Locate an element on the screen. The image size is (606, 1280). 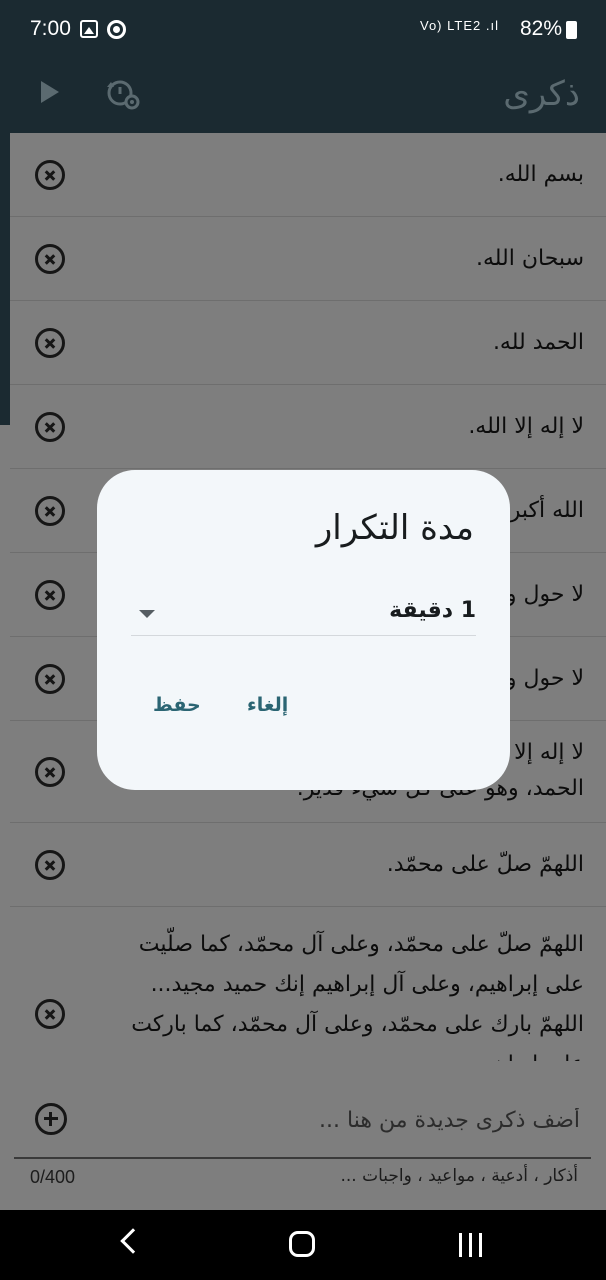
status-bar: 7:00 Vo) LTE2 .ıl 82% is located at coordinates (303, 30).